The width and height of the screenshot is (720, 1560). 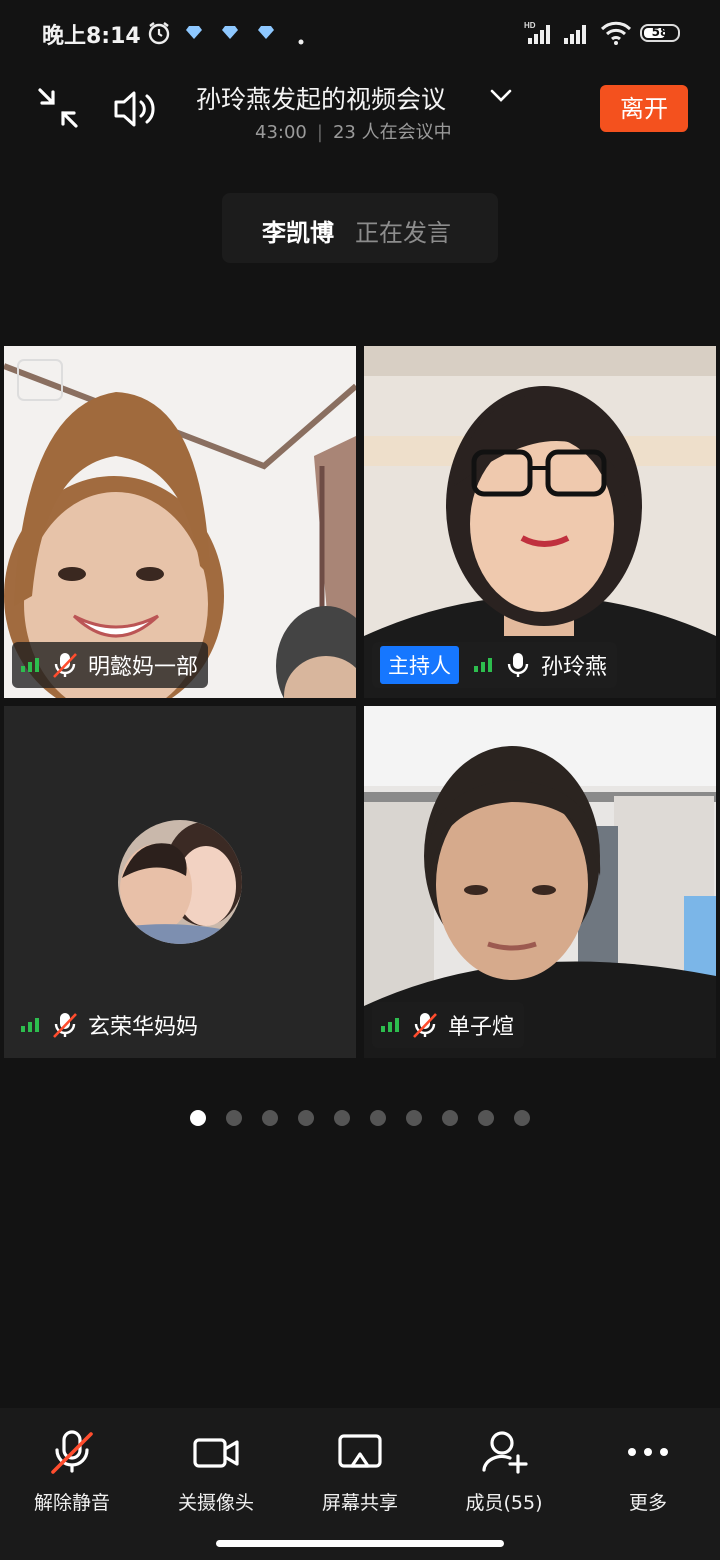 I want to click on signal-icon: HD, so click(x=540, y=35).